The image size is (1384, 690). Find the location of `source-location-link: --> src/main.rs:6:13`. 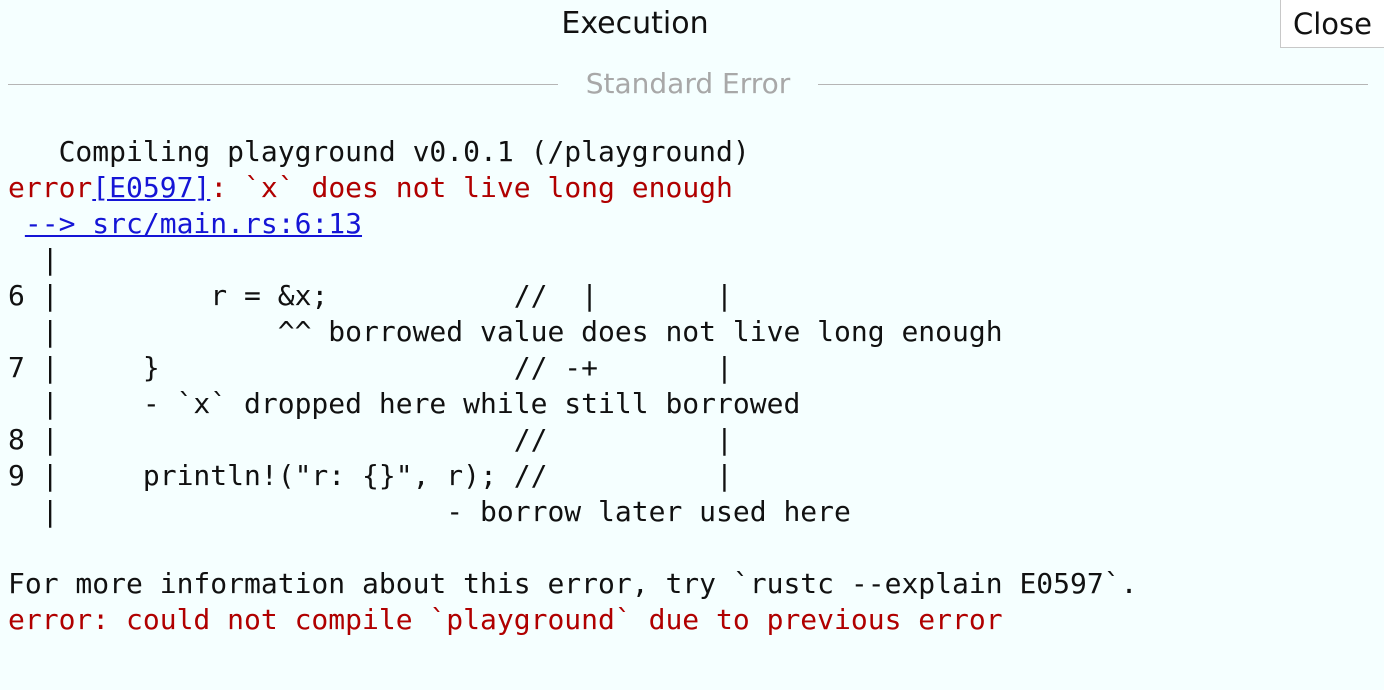

source-location-link: --> src/main.rs:6:13 is located at coordinates (193, 223).